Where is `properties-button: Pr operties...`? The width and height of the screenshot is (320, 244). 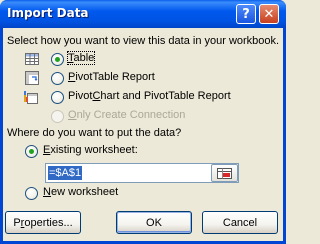
properties-button: Pr operties... is located at coordinates (43, 222).